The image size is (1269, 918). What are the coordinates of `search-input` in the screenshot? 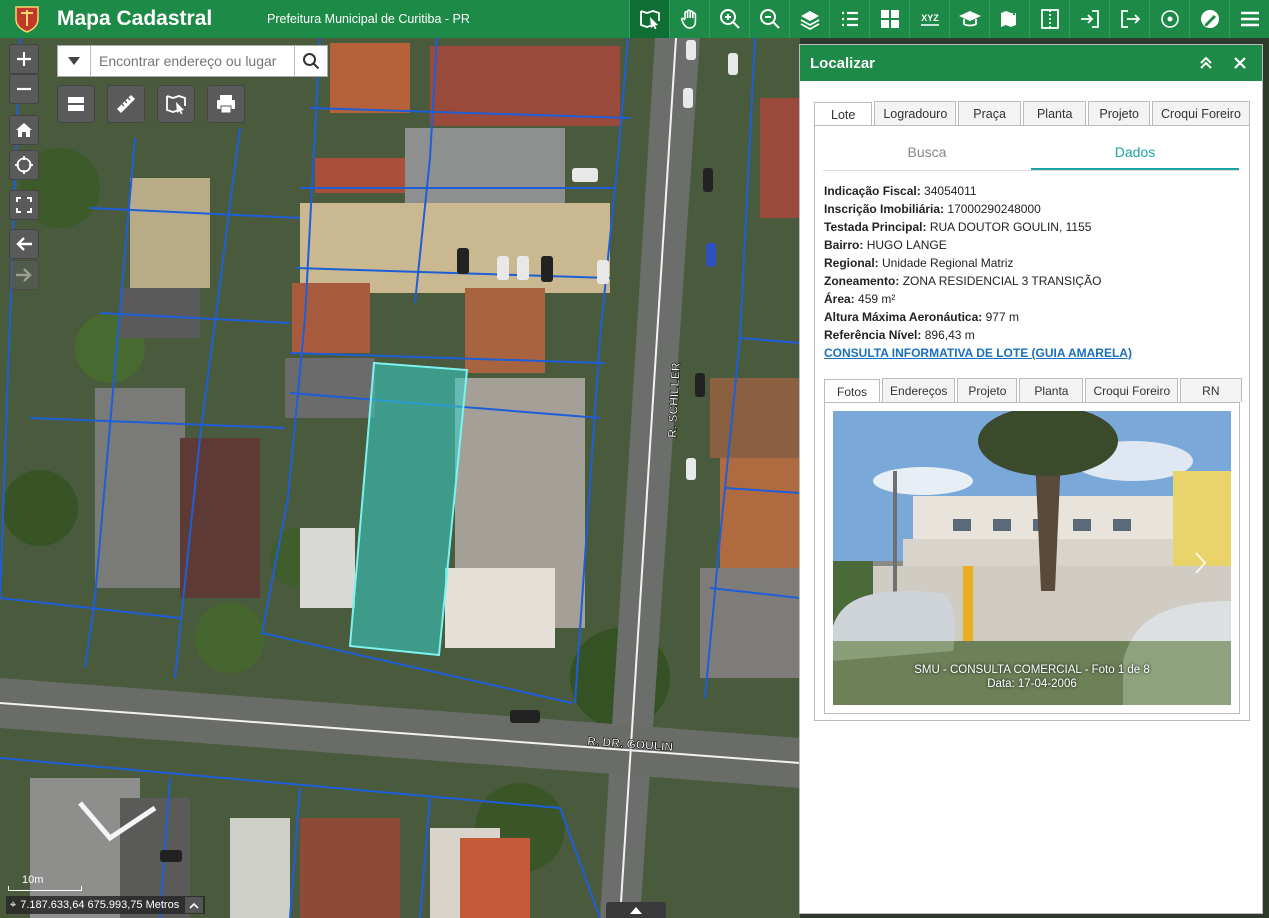 It's located at (192, 61).